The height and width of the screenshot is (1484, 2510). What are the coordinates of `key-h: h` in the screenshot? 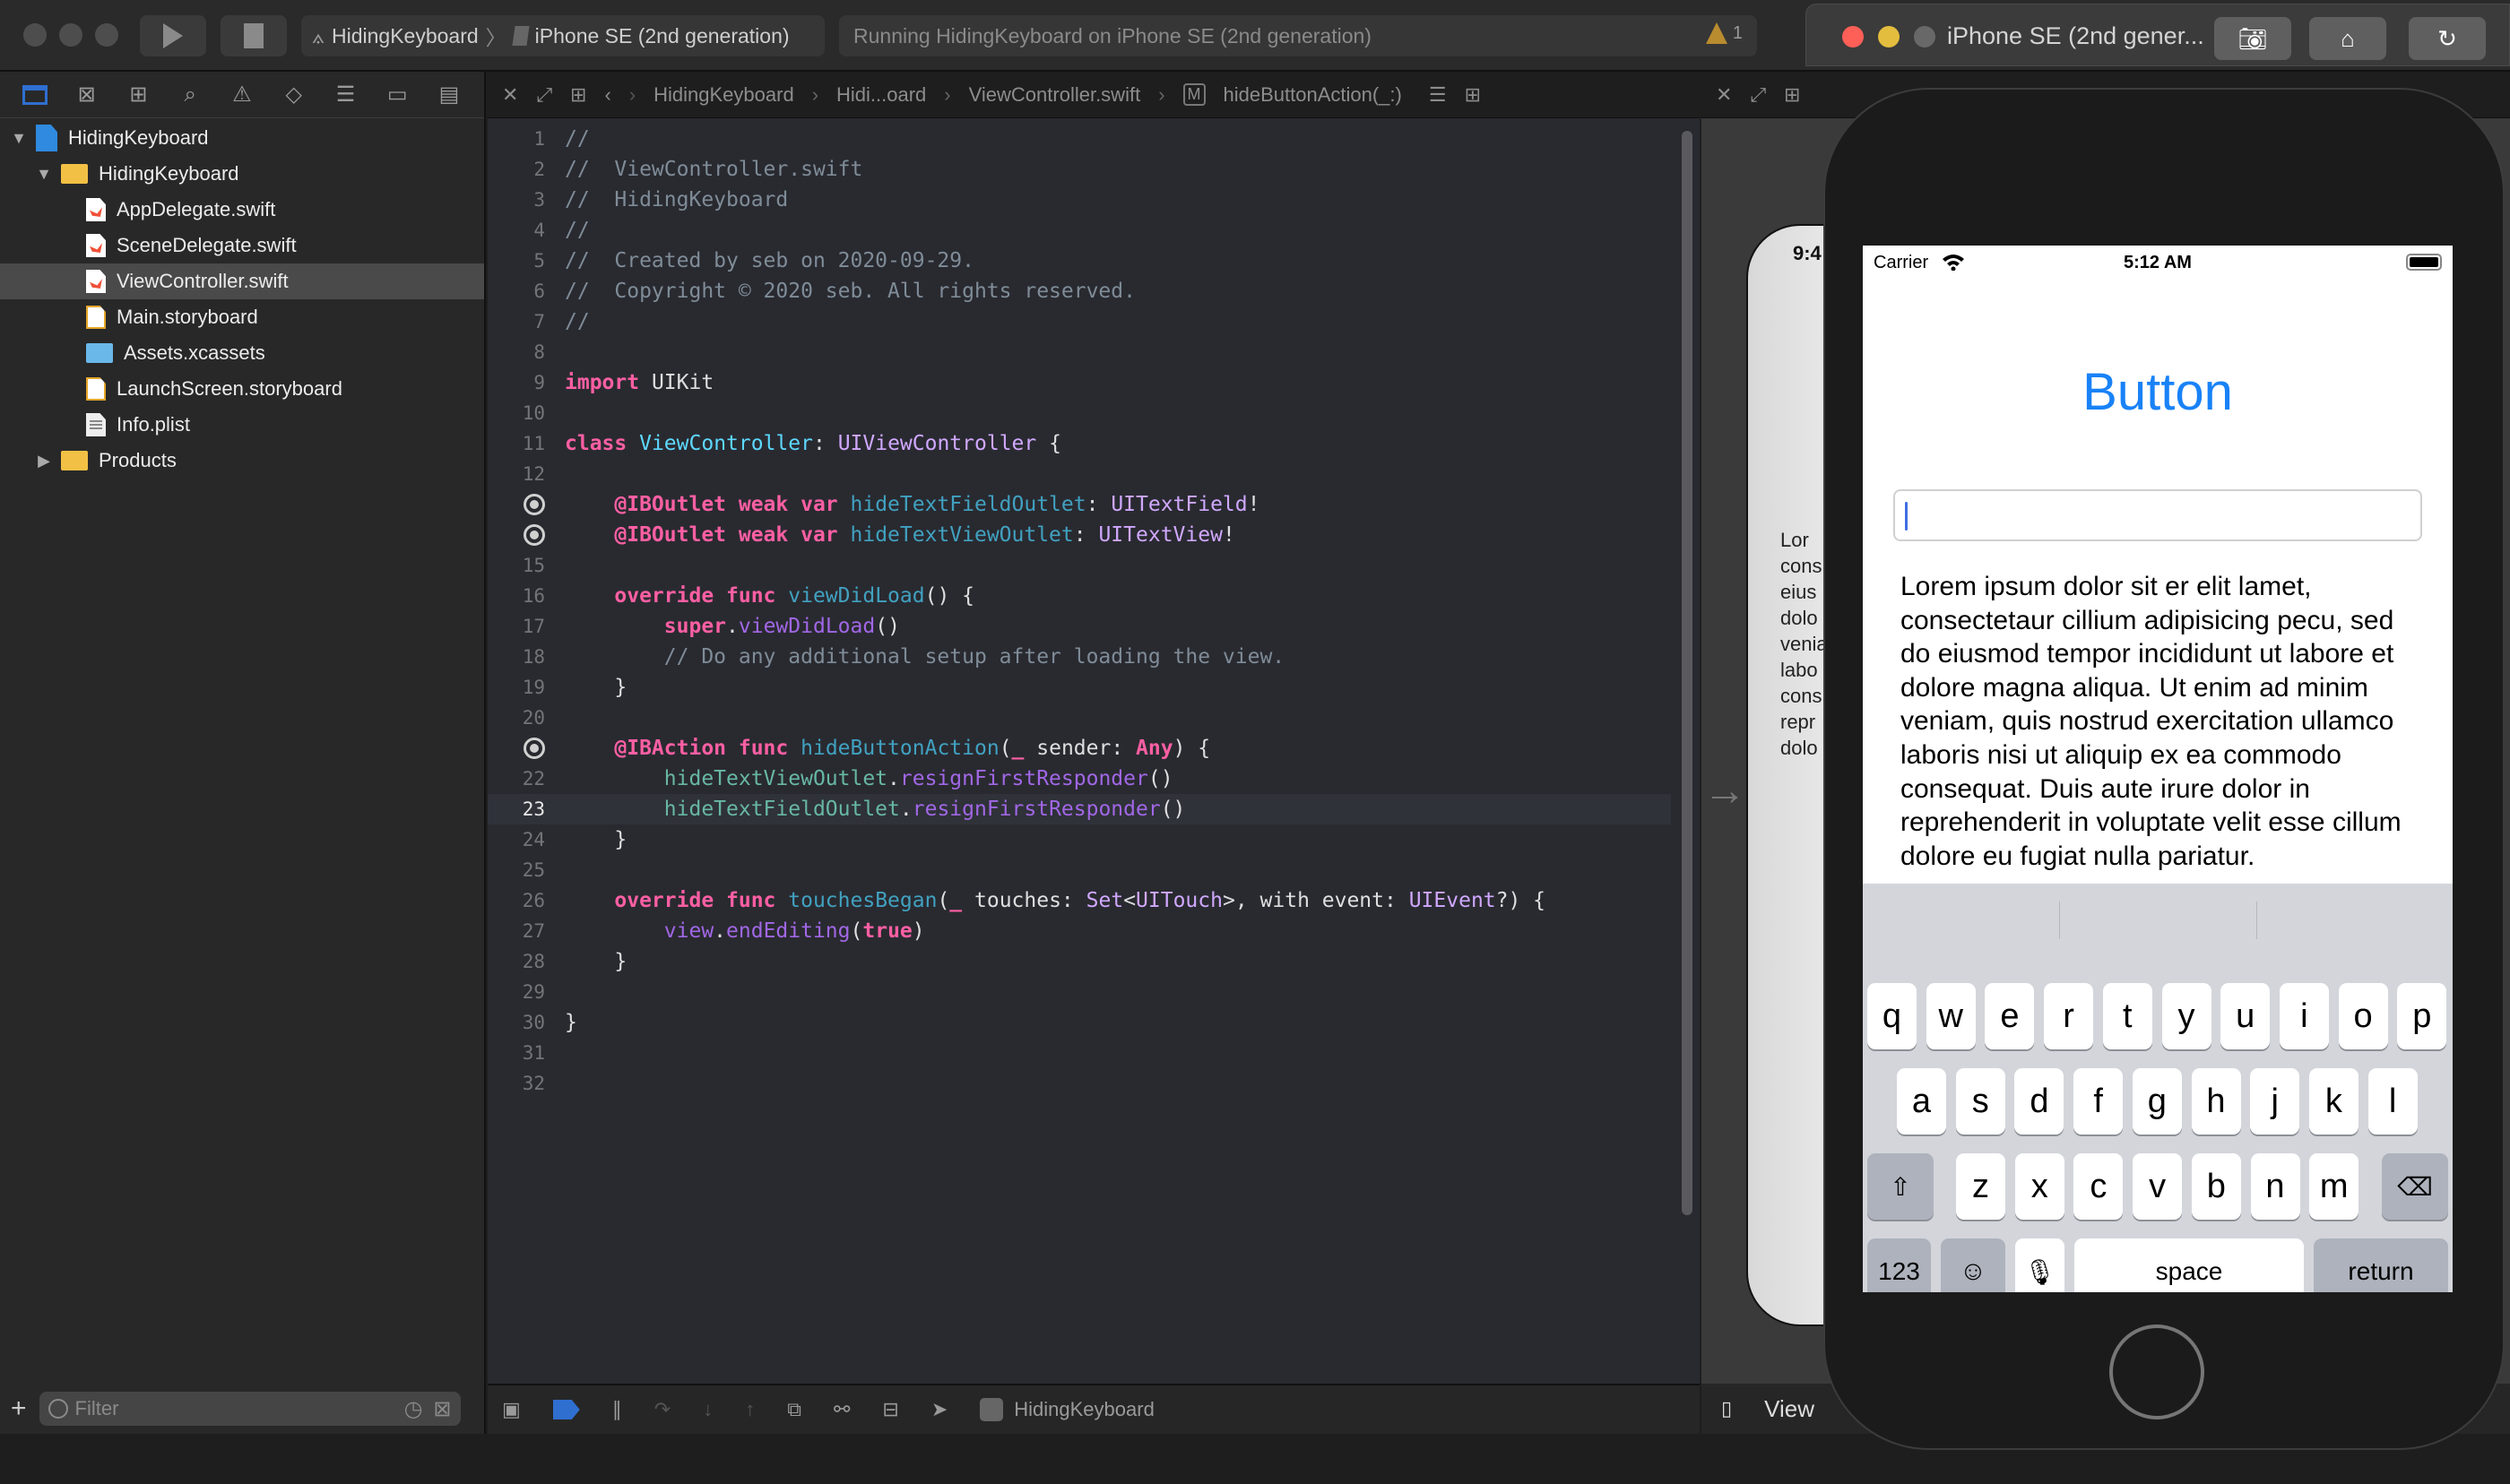 It's located at (2216, 1101).